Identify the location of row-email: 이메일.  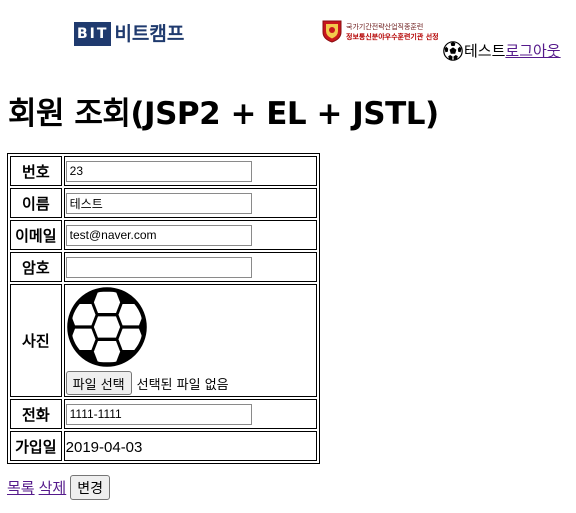
(163, 235).